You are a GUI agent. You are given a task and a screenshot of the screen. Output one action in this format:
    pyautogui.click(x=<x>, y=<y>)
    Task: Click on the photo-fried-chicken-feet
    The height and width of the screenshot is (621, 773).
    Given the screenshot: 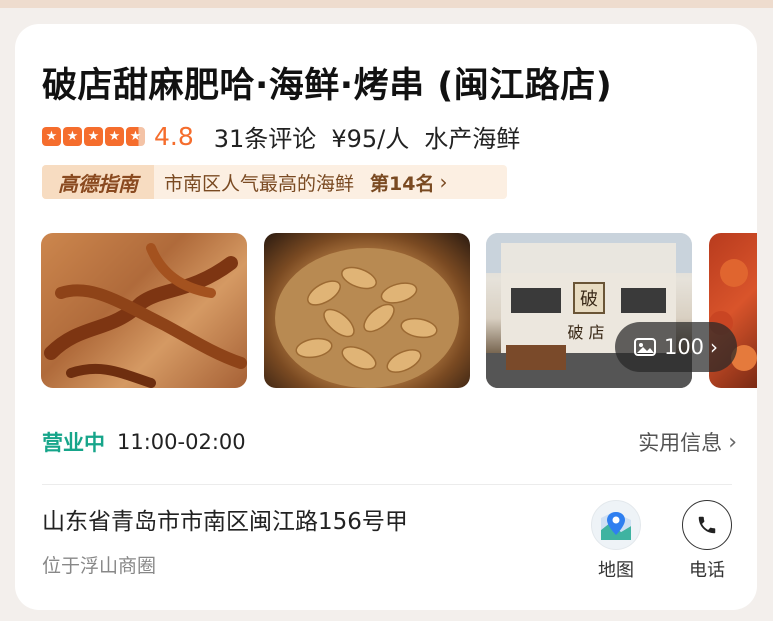 What is the action you would take?
    pyautogui.click(x=144, y=310)
    